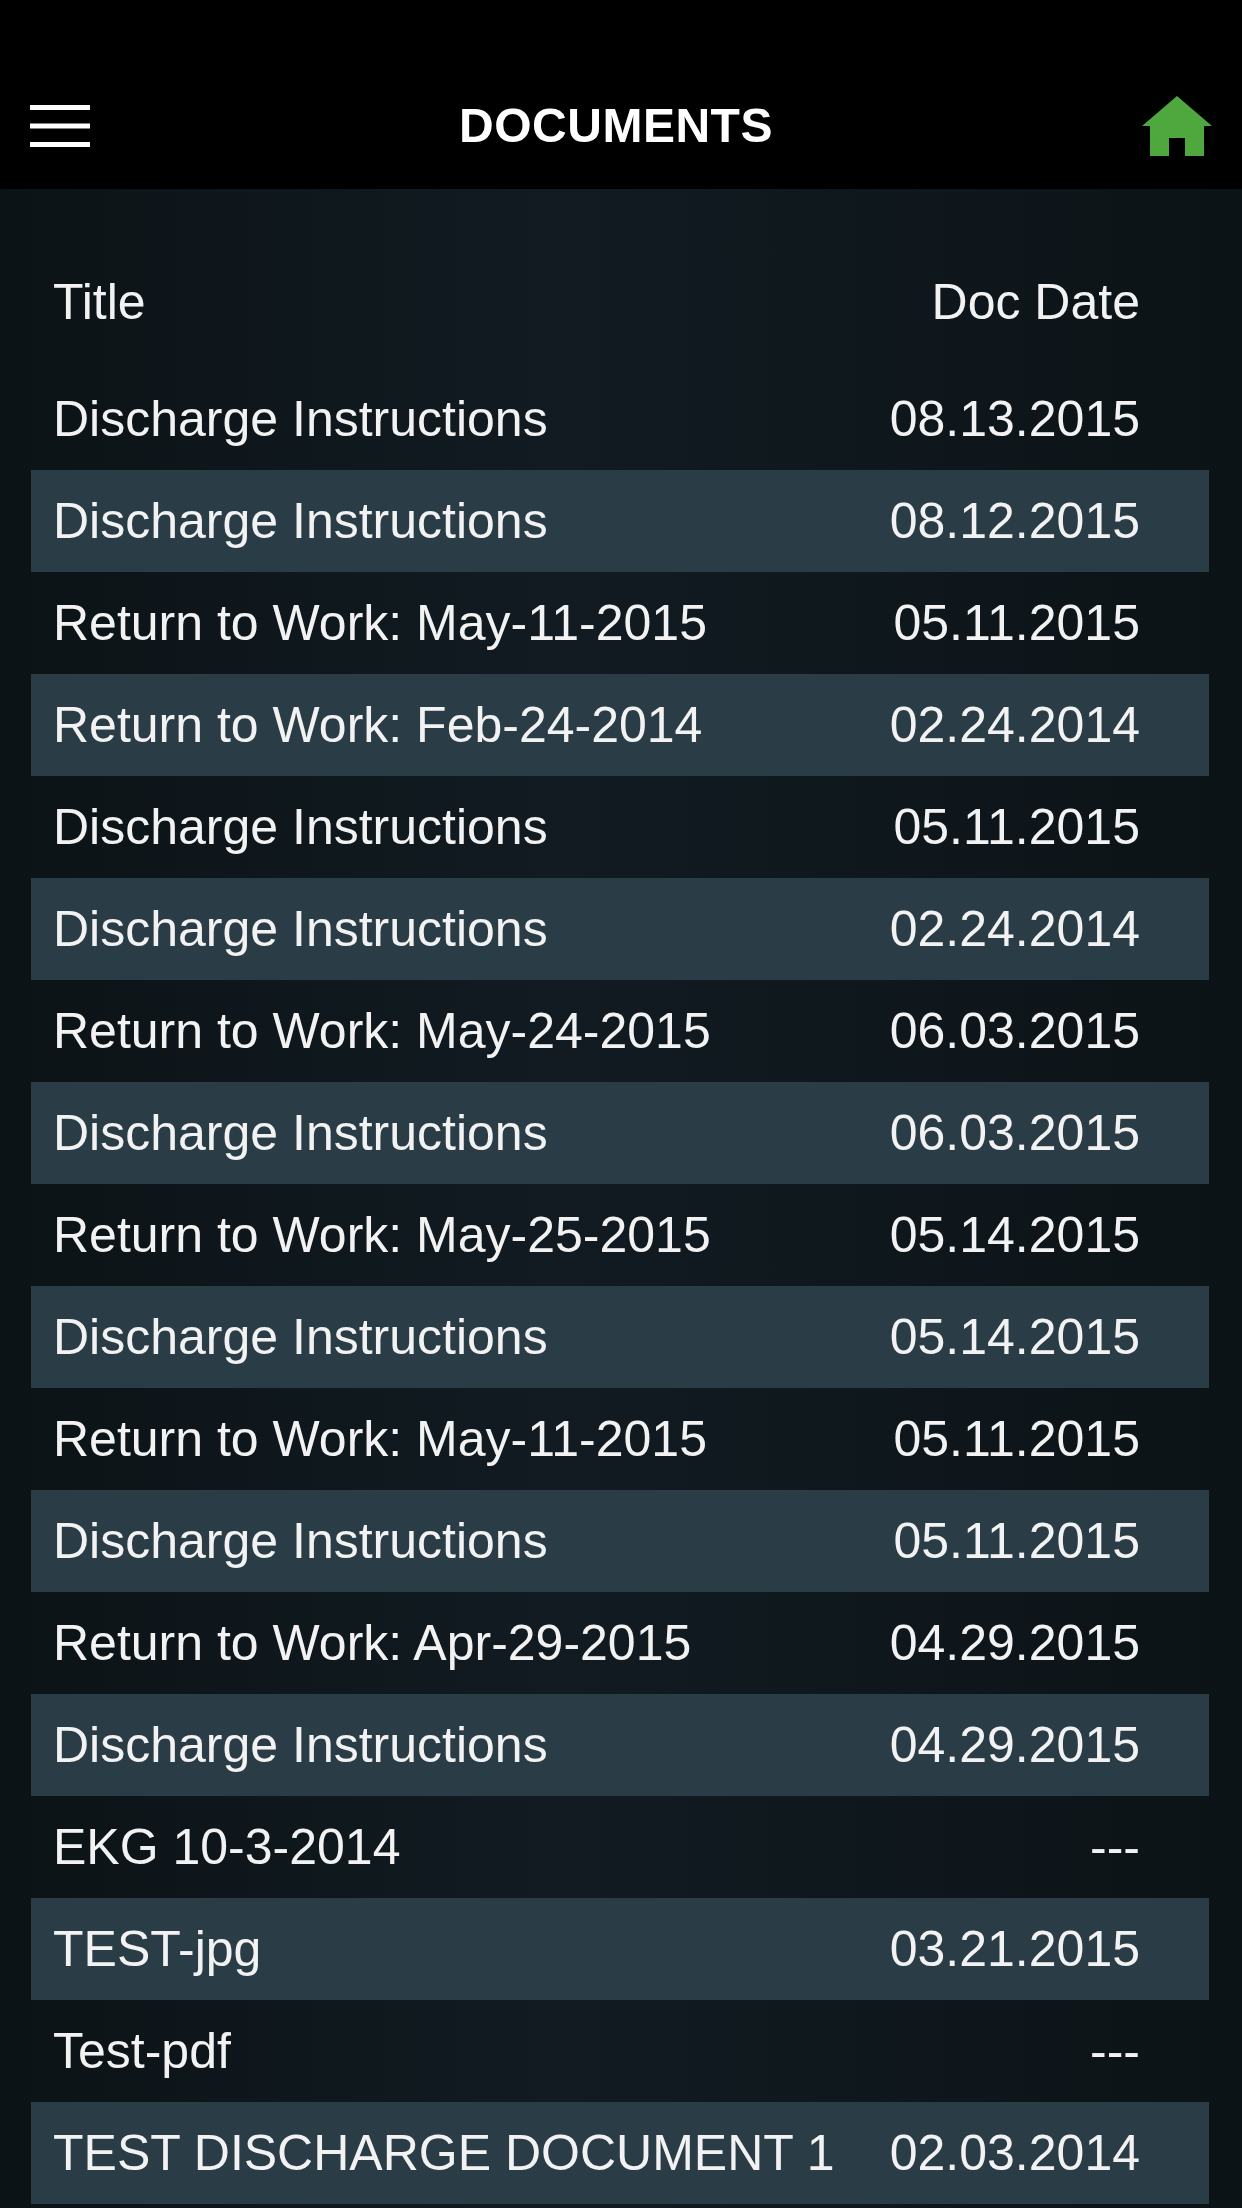 This screenshot has width=1242, height=2208. I want to click on title-cell: Return to Work: May-25-2015, so click(382, 1235).